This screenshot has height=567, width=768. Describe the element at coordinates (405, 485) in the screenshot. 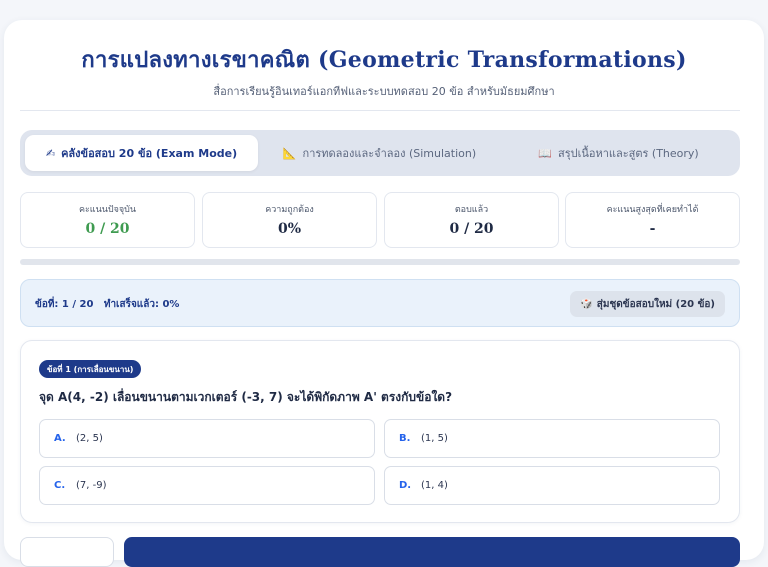

I see `option-key: D.` at that location.